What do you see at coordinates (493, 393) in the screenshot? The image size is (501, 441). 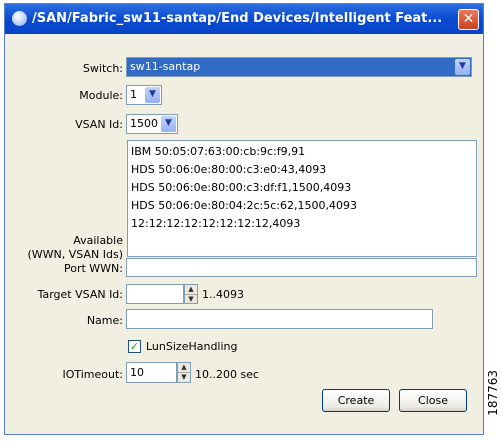 I see `figure-number: 187763` at bounding box center [493, 393].